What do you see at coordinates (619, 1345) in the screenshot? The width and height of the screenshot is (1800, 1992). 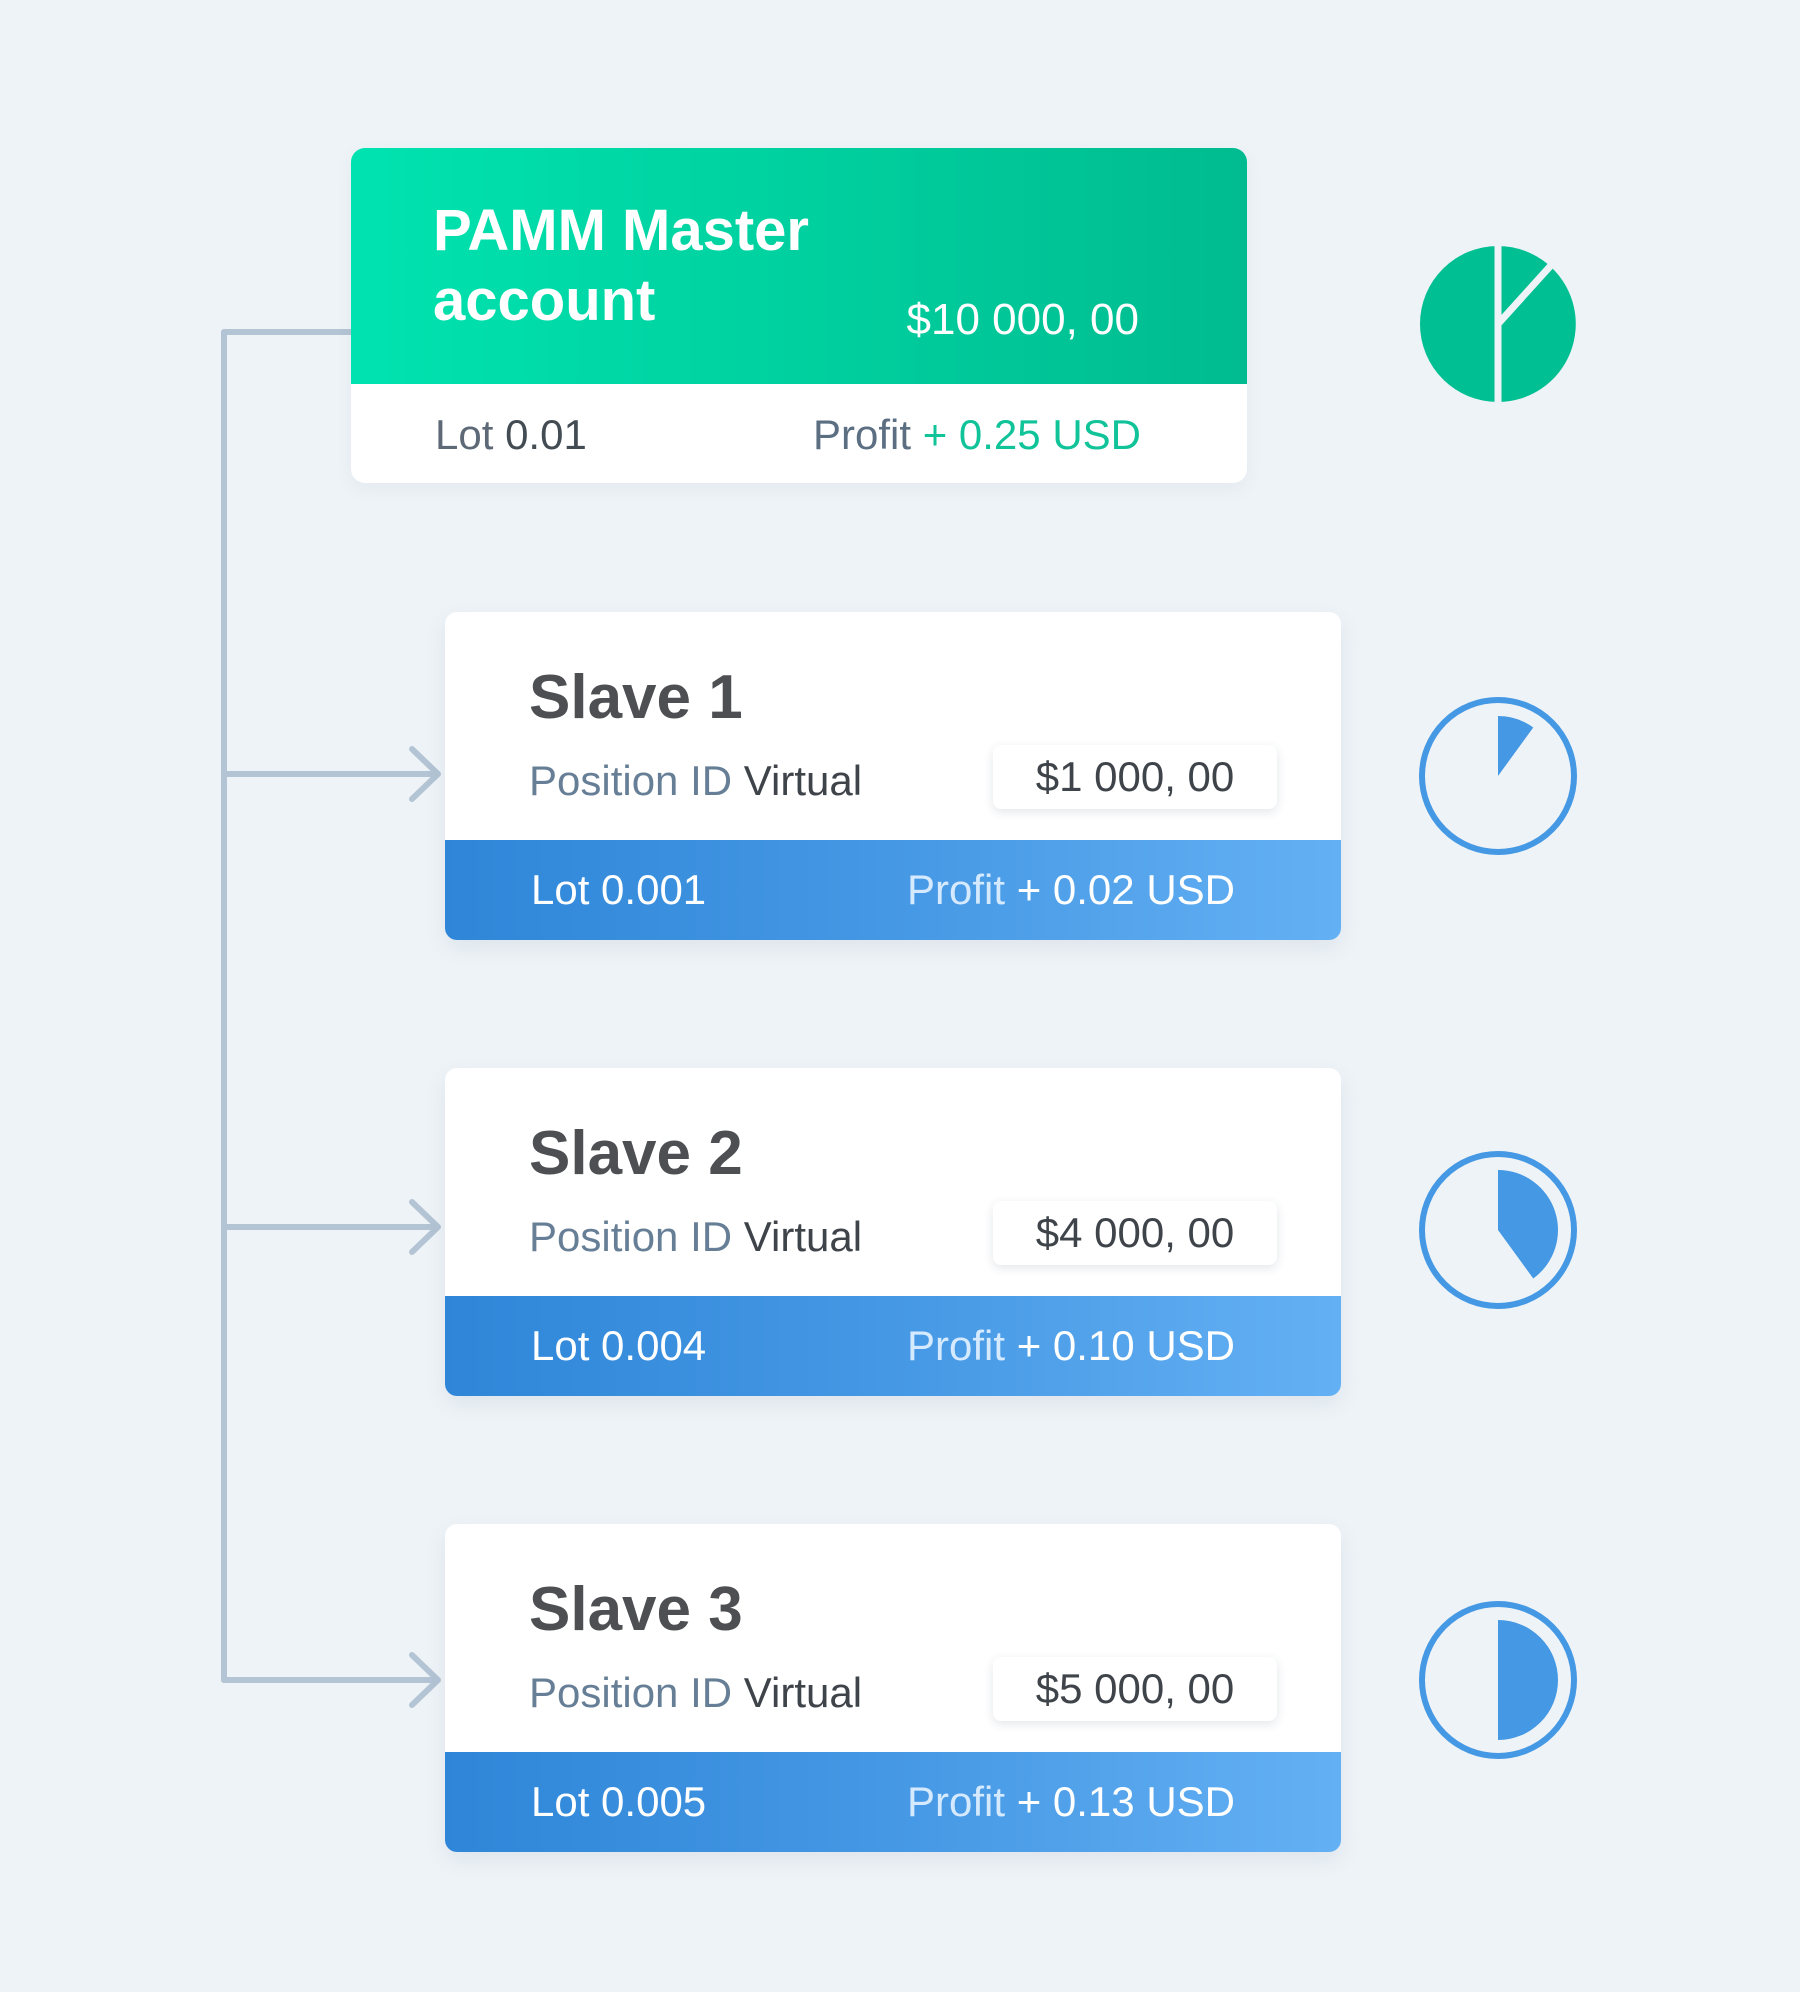 I see `slave-lot: Lot 0.004` at bounding box center [619, 1345].